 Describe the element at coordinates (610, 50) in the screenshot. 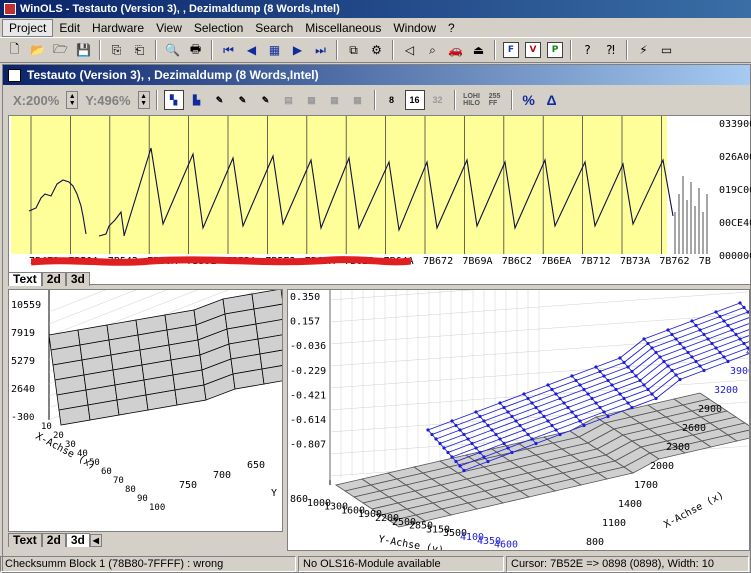

I see `what-icon: ⁈` at that location.